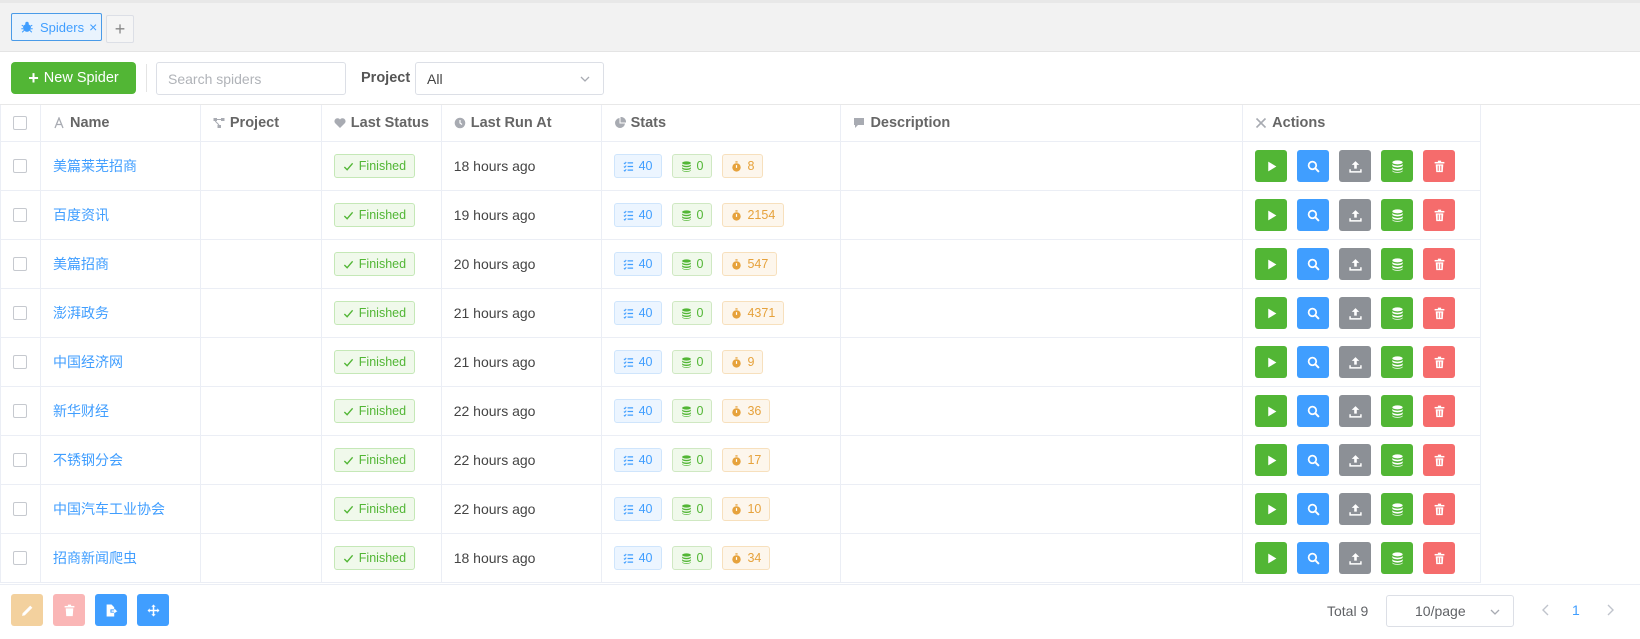 Image resolution: width=1640 pixels, height=639 pixels. I want to click on spider-name-link: 中国经济网, so click(88, 362).